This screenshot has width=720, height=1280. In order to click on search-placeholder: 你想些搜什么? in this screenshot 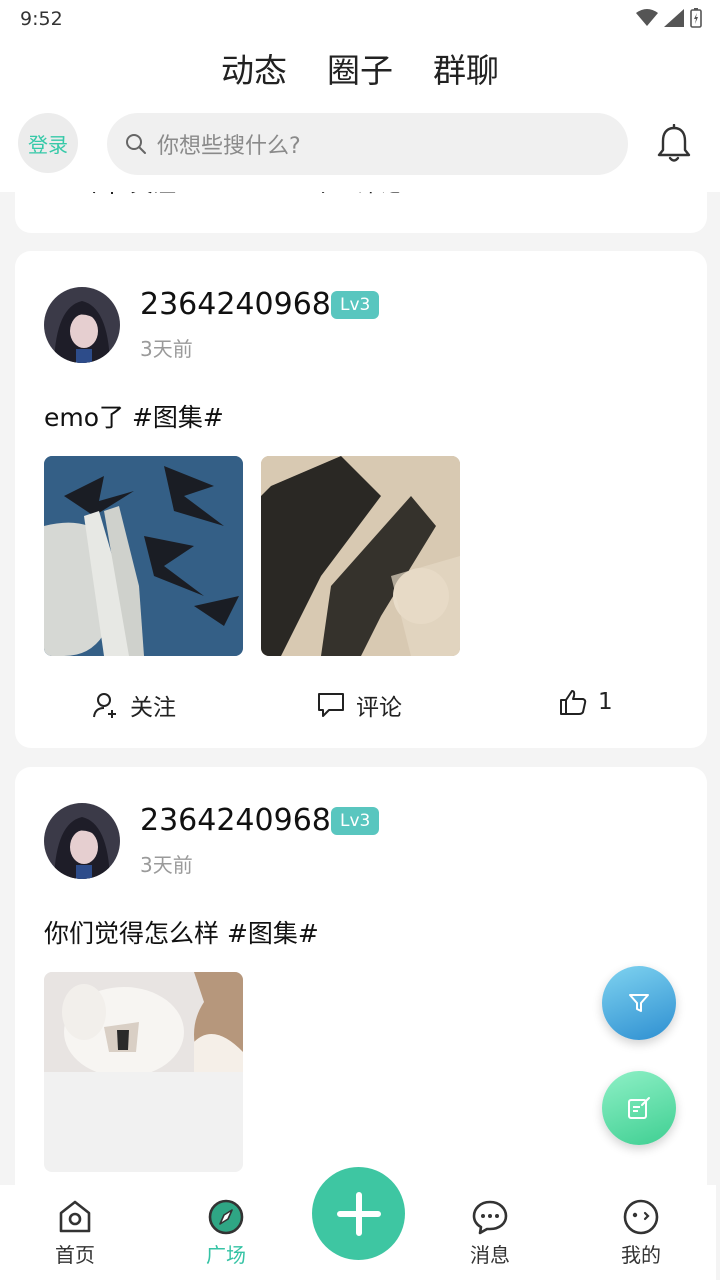, I will do `click(229, 146)`.